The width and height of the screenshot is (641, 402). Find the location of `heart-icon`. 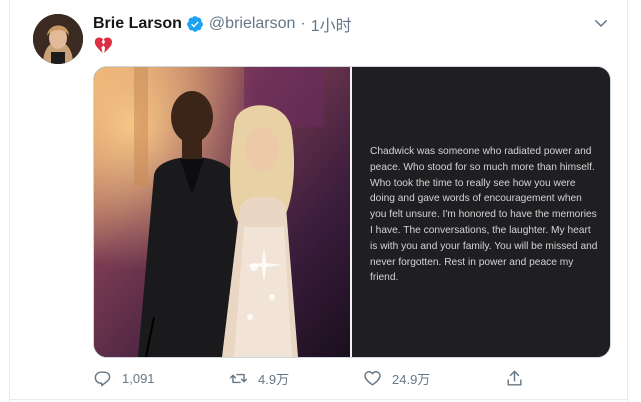

heart-icon is located at coordinates (372, 378).